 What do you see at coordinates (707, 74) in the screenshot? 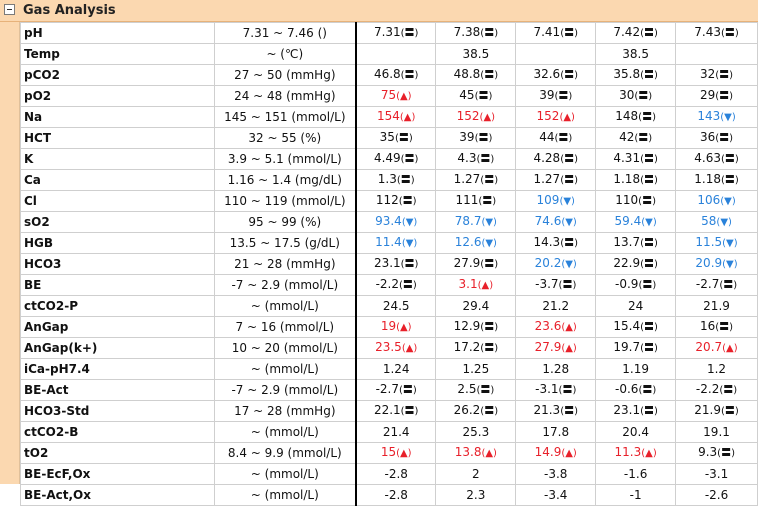
I see `result-value: 32` at bounding box center [707, 74].